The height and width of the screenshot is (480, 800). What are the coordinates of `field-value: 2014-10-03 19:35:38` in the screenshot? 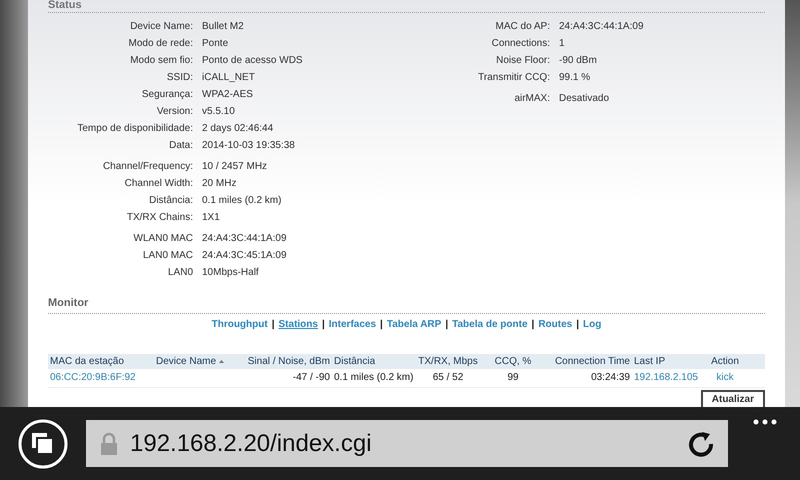 It's located at (248, 146).